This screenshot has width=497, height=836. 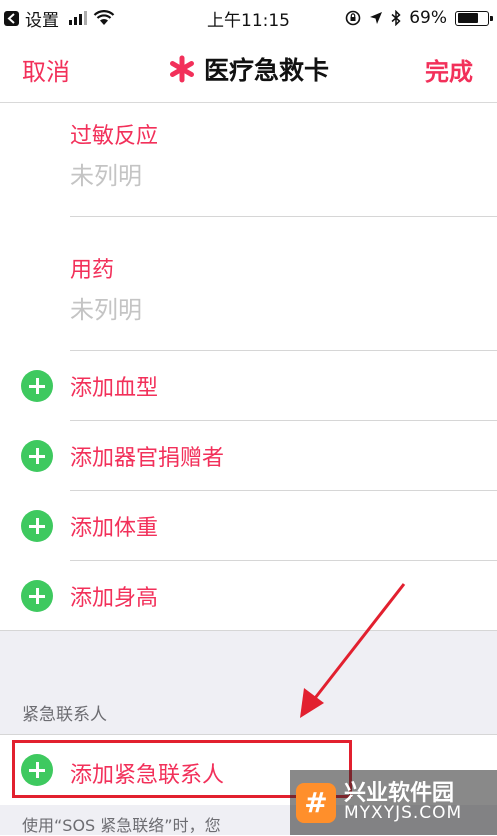 I want to click on wifi-icon, so click(x=104, y=17).